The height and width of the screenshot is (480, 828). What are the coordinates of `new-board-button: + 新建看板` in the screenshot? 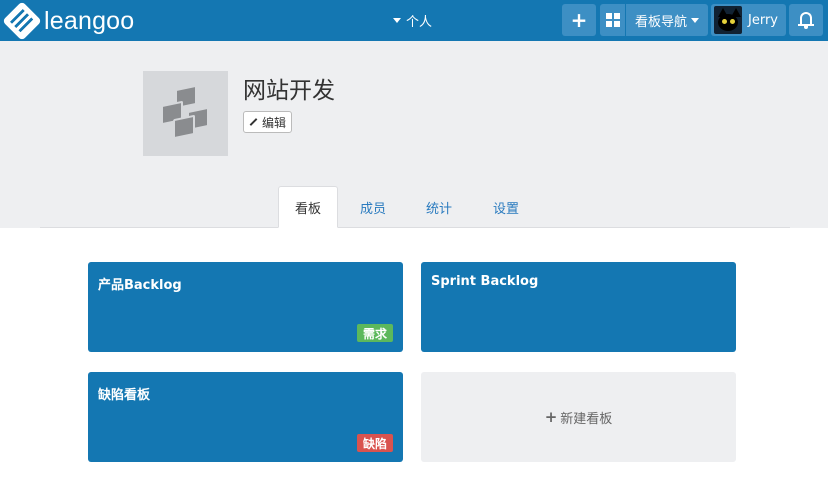 It's located at (578, 417).